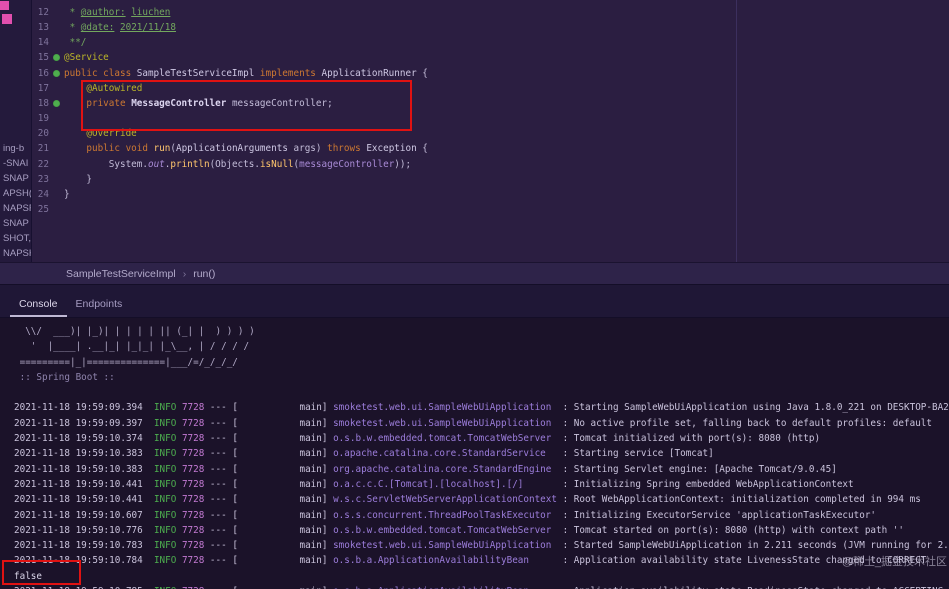 The image size is (949, 589). What do you see at coordinates (86, 58) in the screenshot?
I see `code-text: @Service` at bounding box center [86, 58].